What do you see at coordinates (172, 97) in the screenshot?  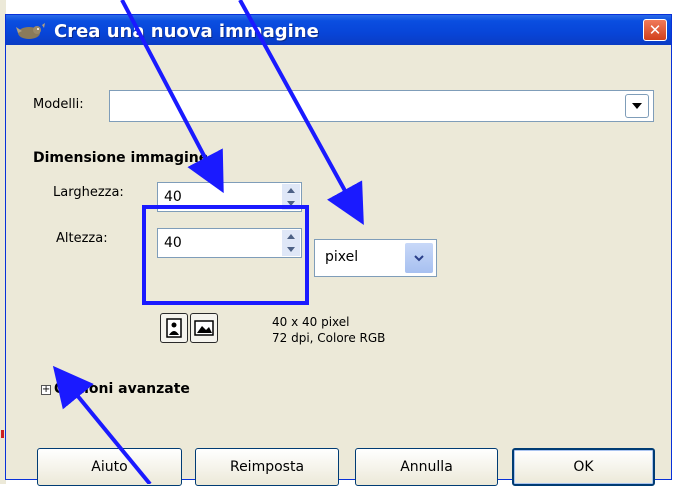 I see `arrow-to-size-fields` at bounding box center [172, 97].